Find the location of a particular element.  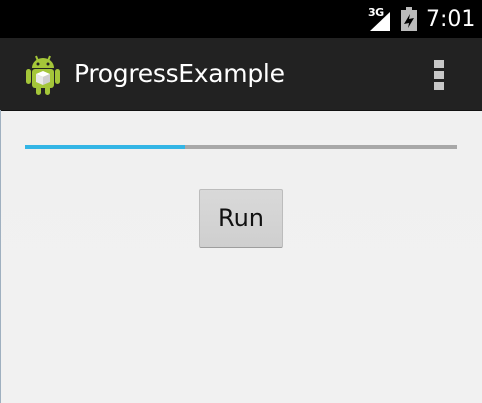

progress-fill is located at coordinates (105, 147).